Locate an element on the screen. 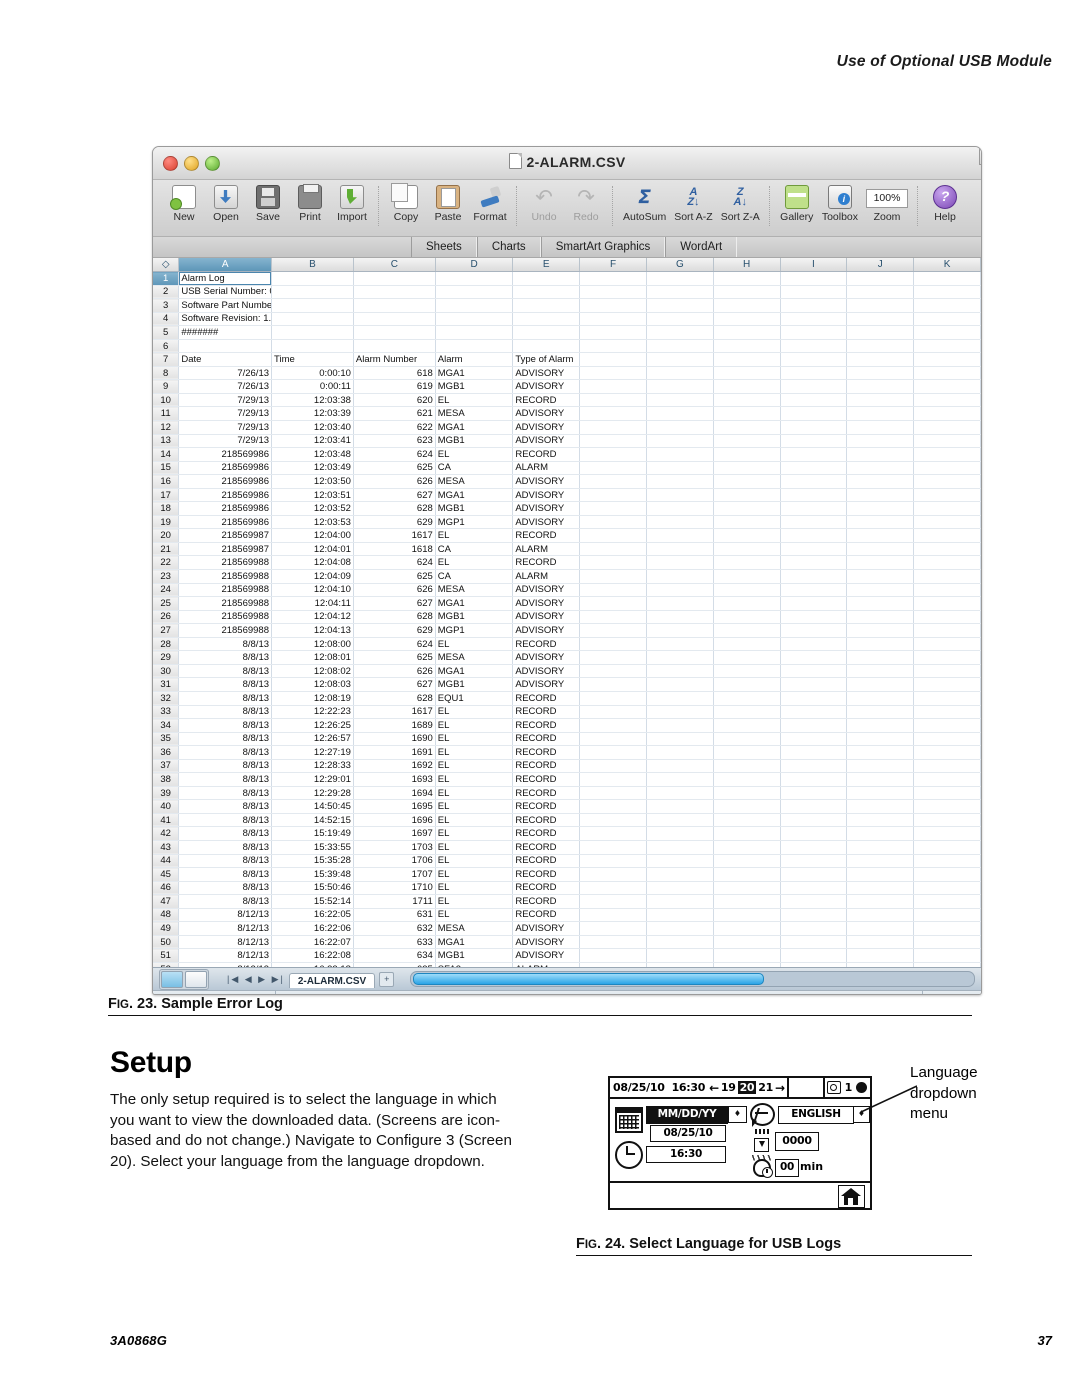 This screenshot has height=1397, width=1080. grid-cell: 218569986 is located at coordinates (225, 481).